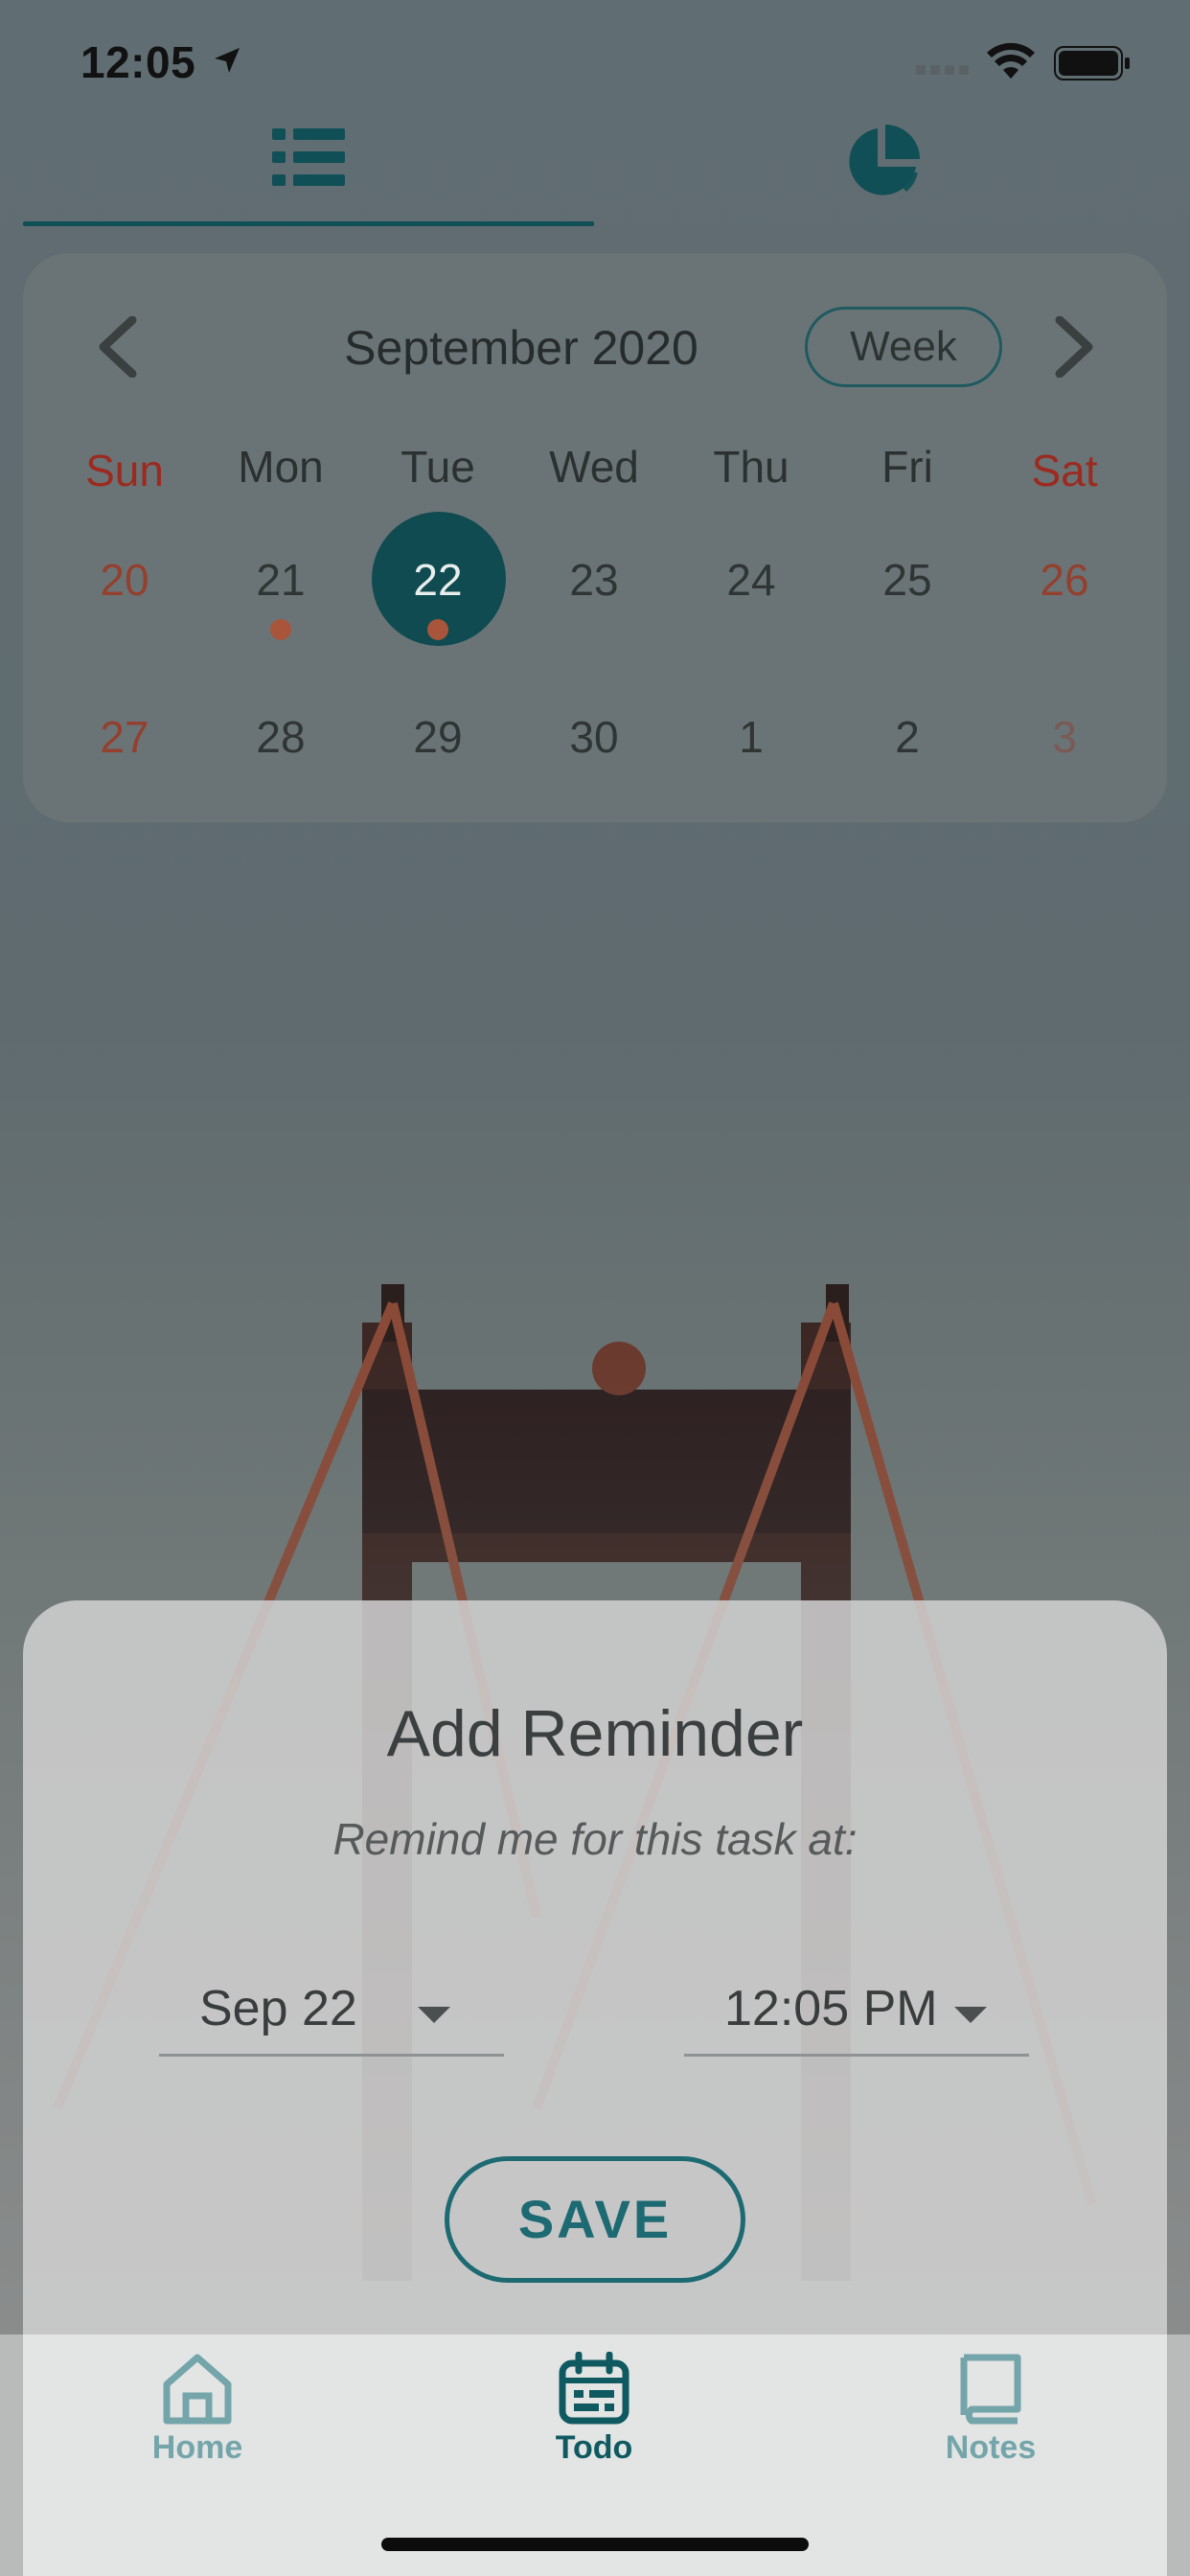  I want to click on calendar-day: 24, so click(751, 580).